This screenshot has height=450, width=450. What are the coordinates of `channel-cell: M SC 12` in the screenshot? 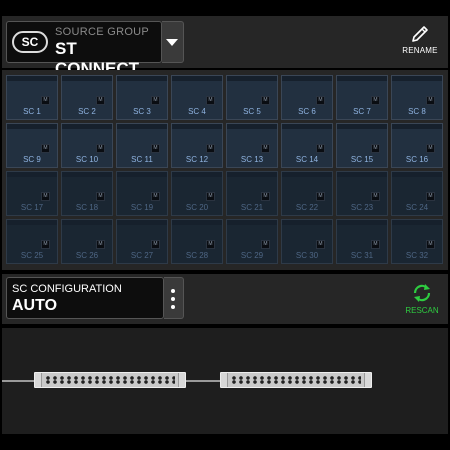 It's located at (197, 145).